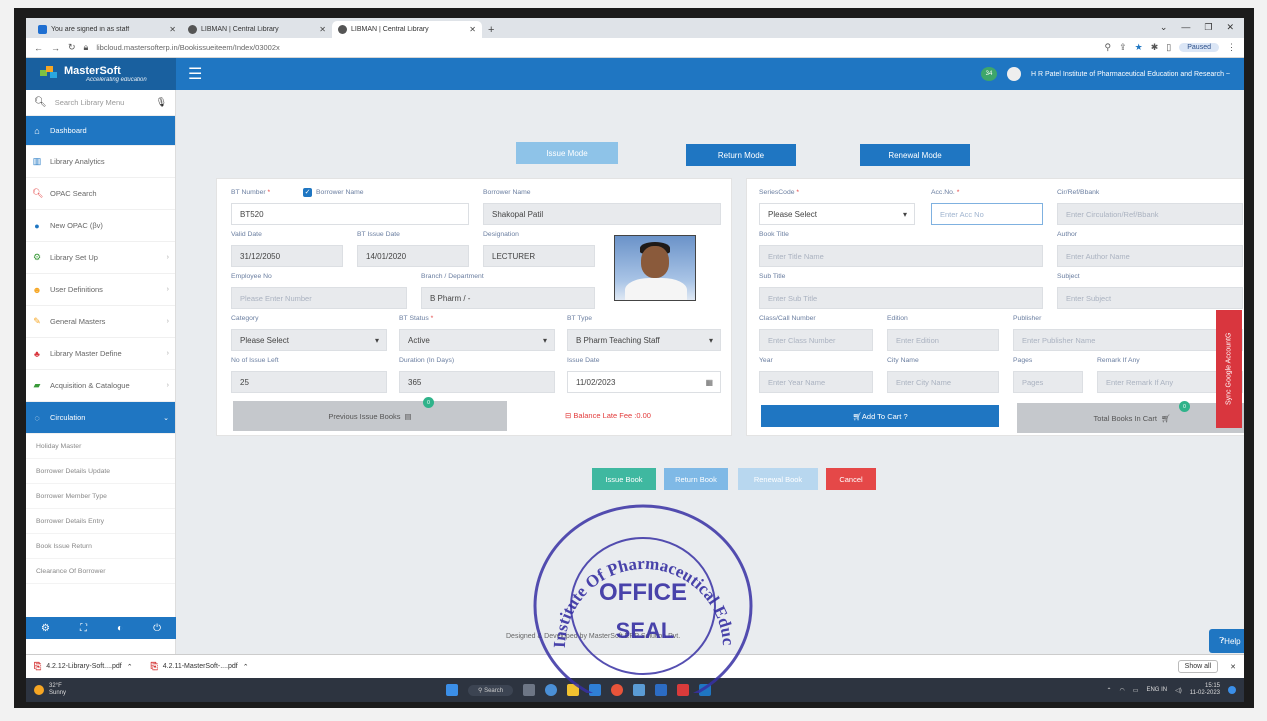  What do you see at coordinates (83, 628) in the screenshot?
I see `fullscreen-icon: ⛶` at bounding box center [83, 628].